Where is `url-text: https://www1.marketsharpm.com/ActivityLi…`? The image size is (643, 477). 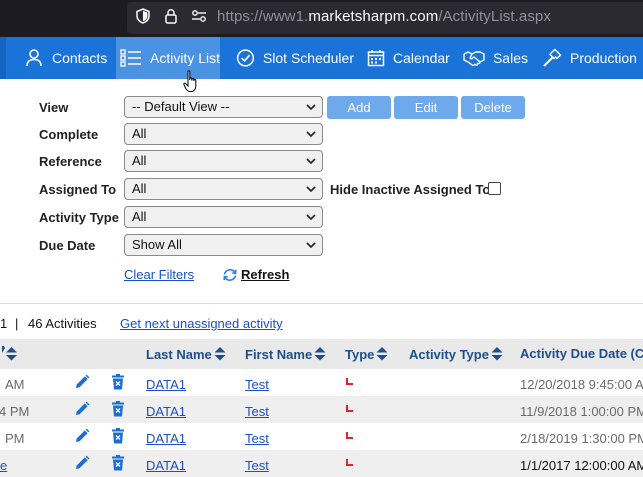 url-text: https://www1.marketsharpm.com/ActivityLi… is located at coordinates (384, 16).